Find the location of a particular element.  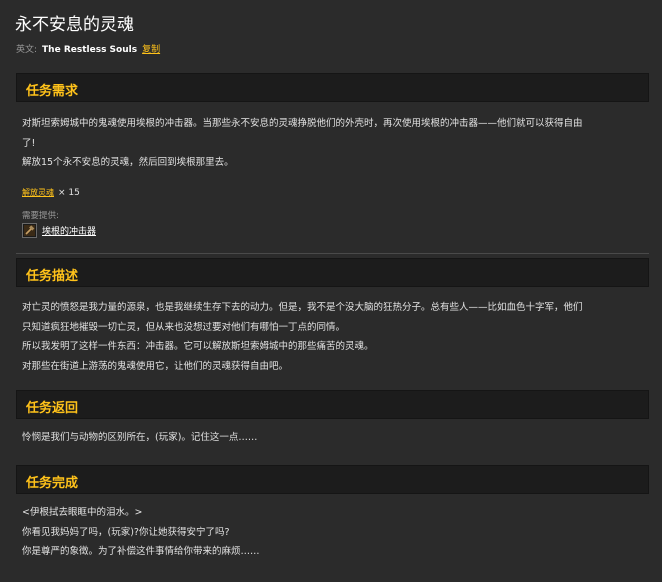

objective-row: 解放灵魂 × 15 is located at coordinates (51, 192).